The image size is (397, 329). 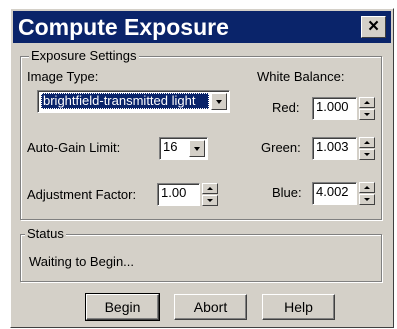 I want to click on blue-value: 4.002, so click(x=332, y=191).